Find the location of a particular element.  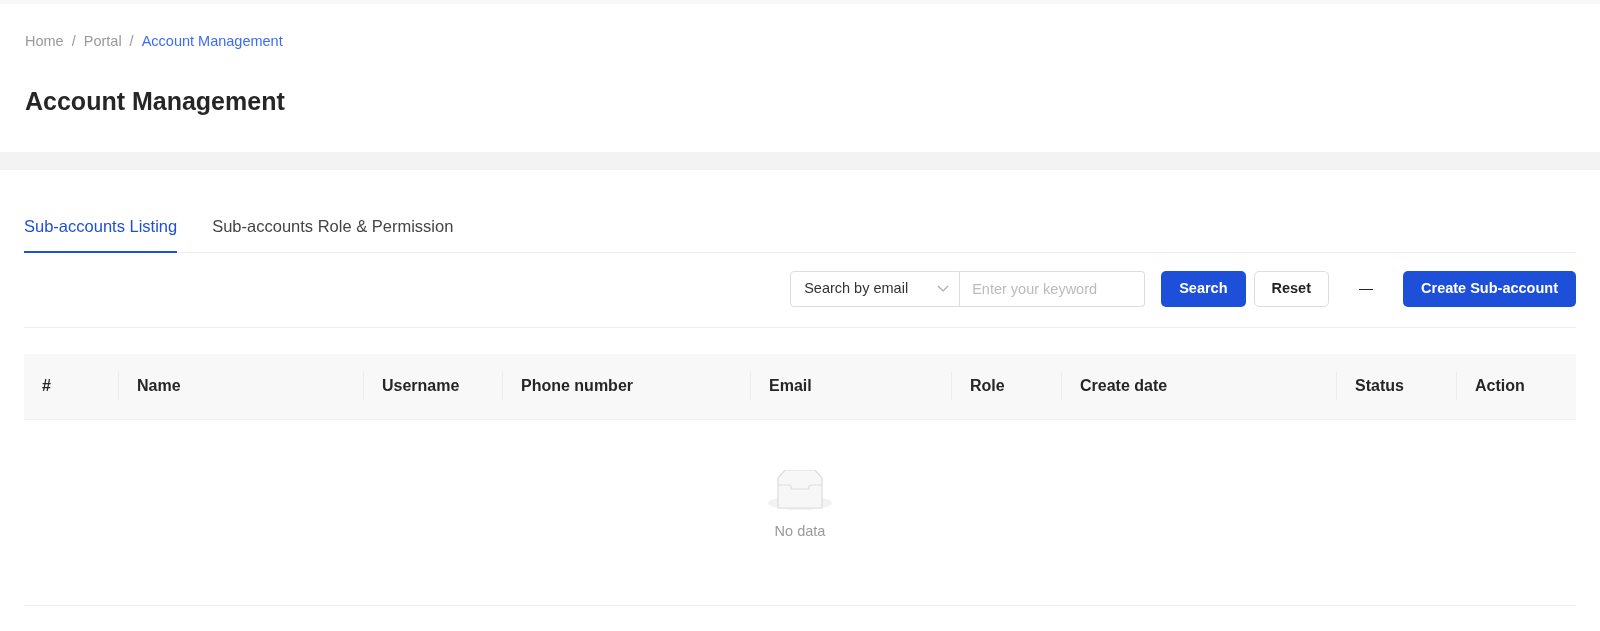

column-header: Name is located at coordinates (240, 386).